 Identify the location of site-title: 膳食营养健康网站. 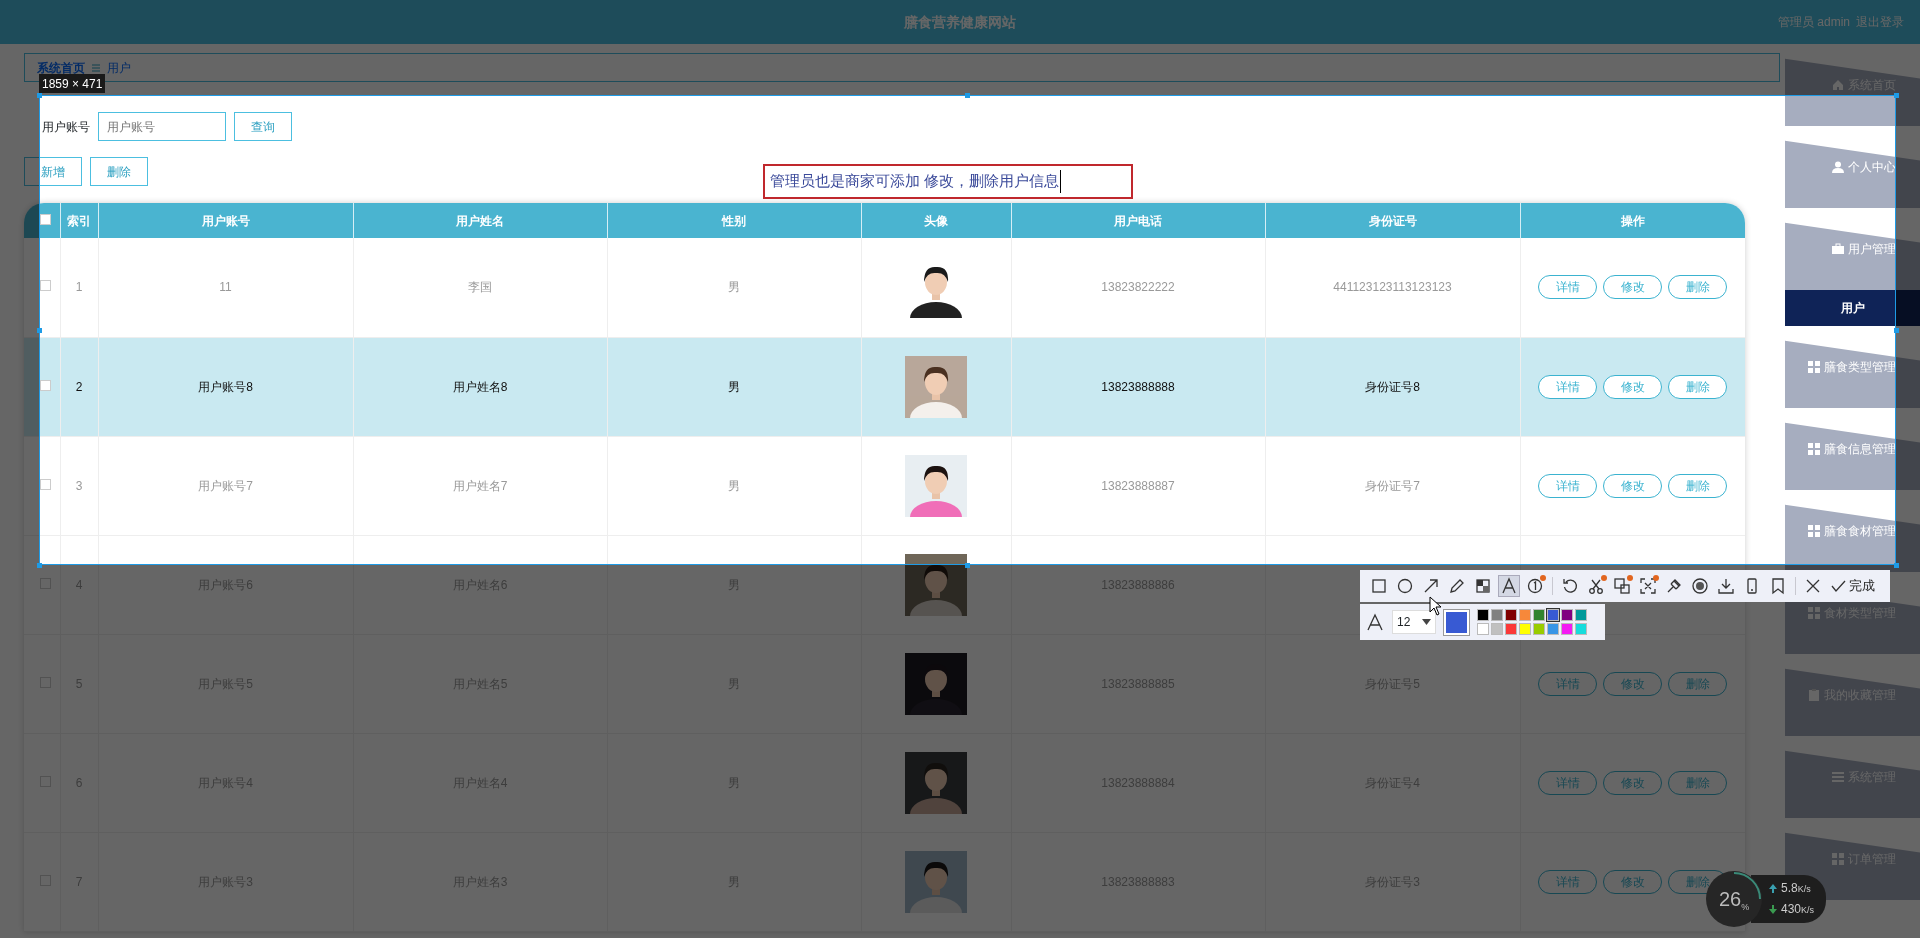
(960, 22).